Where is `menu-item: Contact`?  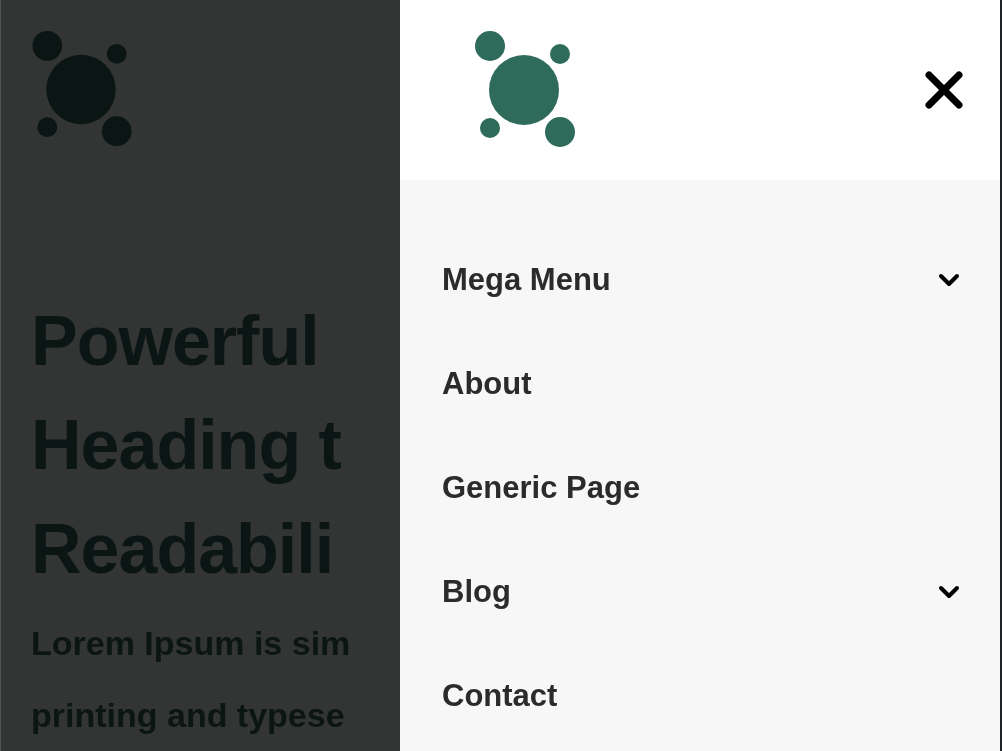
menu-item: Contact is located at coordinates (701, 696).